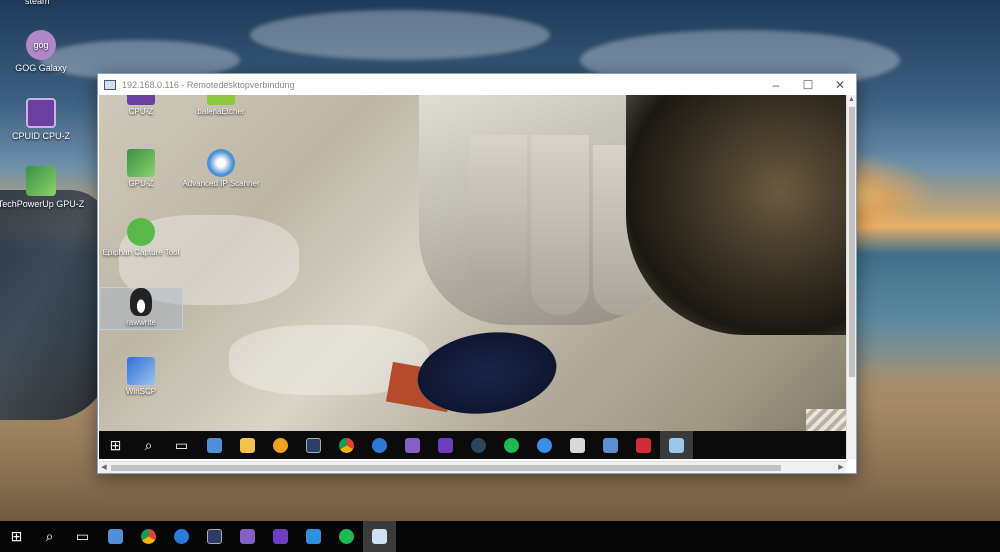 The image size is (1000, 552). Describe the element at coordinates (610, 445) in the screenshot. I see `virtualbox-icon` at that location.